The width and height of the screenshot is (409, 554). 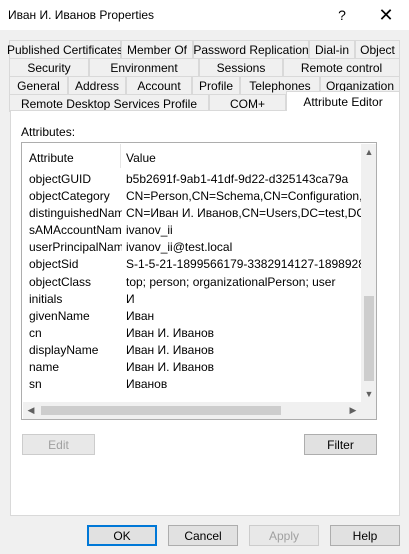 What do you see at coordinates (353, 410) in the screenshot?
I see `scroll-right-icon: ▶` at bounding box center [353, 410].